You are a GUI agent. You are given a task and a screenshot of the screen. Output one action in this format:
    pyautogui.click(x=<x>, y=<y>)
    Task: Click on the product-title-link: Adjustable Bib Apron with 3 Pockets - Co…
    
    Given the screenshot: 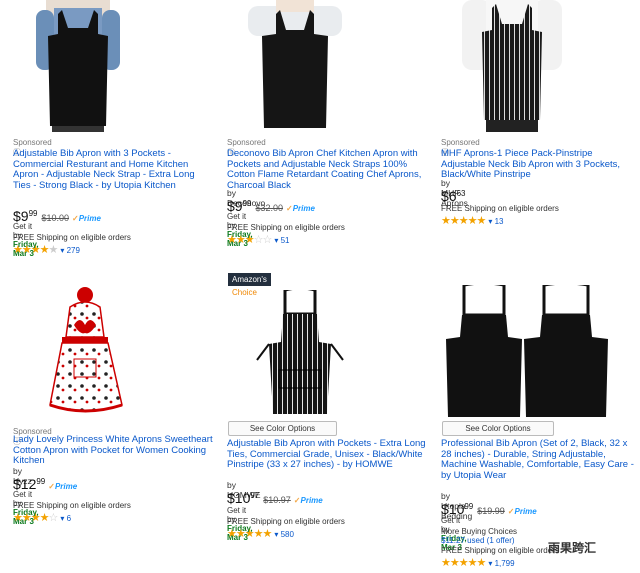 What is the action you would take?
    pyautogui.click(x=113, y=169)
    